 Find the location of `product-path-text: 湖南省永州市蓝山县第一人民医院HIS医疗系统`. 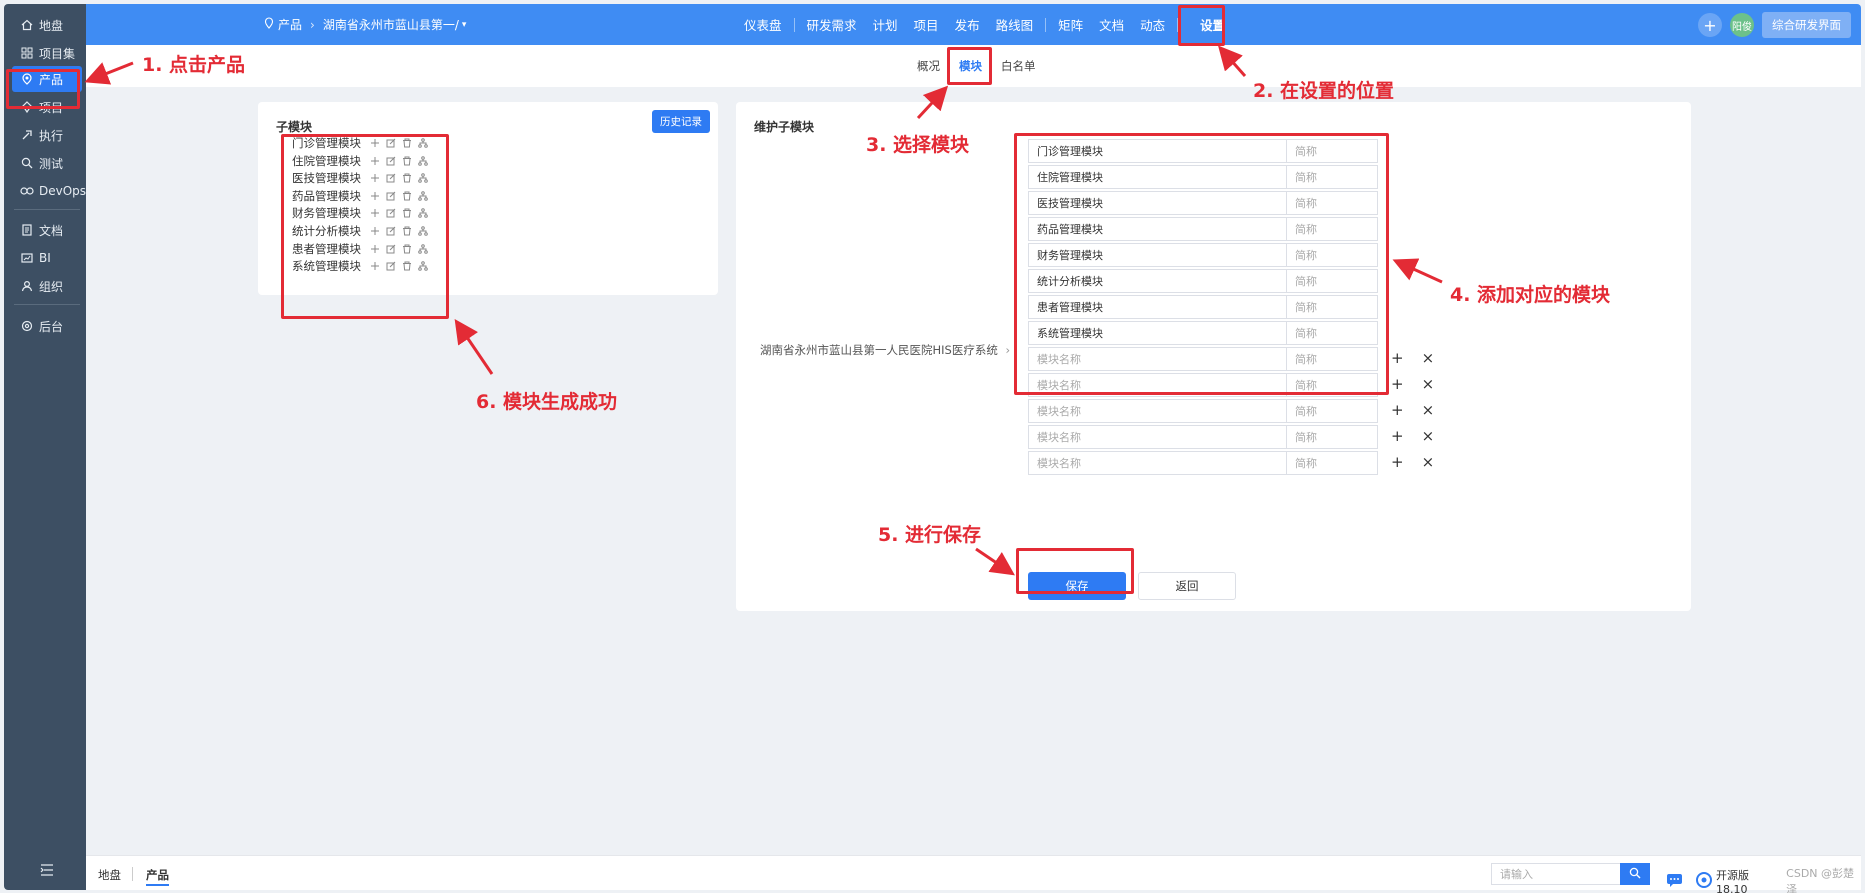

product-path-text: 湖南省永州市蓝山县第一人民医院HIS医疗系统 is located at coordinates (879, 350).